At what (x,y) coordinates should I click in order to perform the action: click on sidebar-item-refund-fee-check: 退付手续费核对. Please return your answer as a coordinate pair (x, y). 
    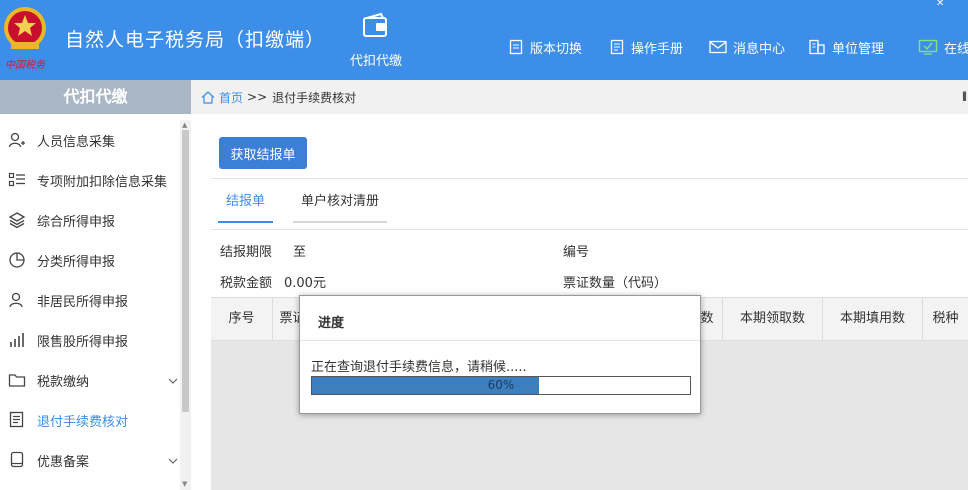
    Looking at the image, I should click on (90, 420).